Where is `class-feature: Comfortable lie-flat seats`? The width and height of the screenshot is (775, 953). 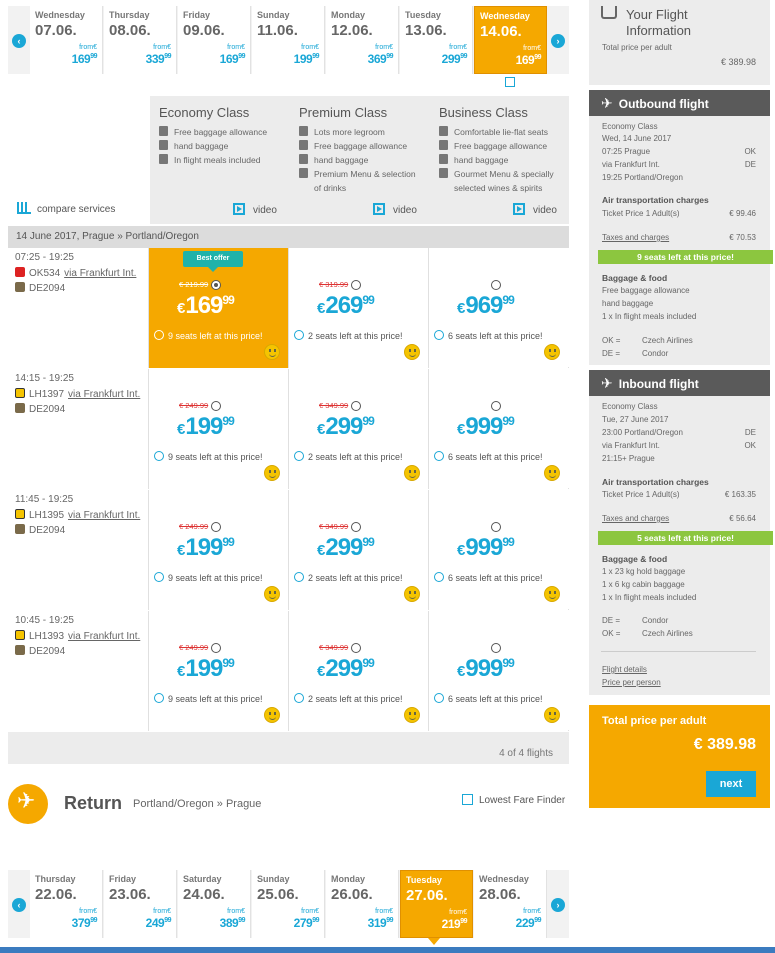 class-feature: Comfortable lie-flat seats is located at coordinates (493, 132).